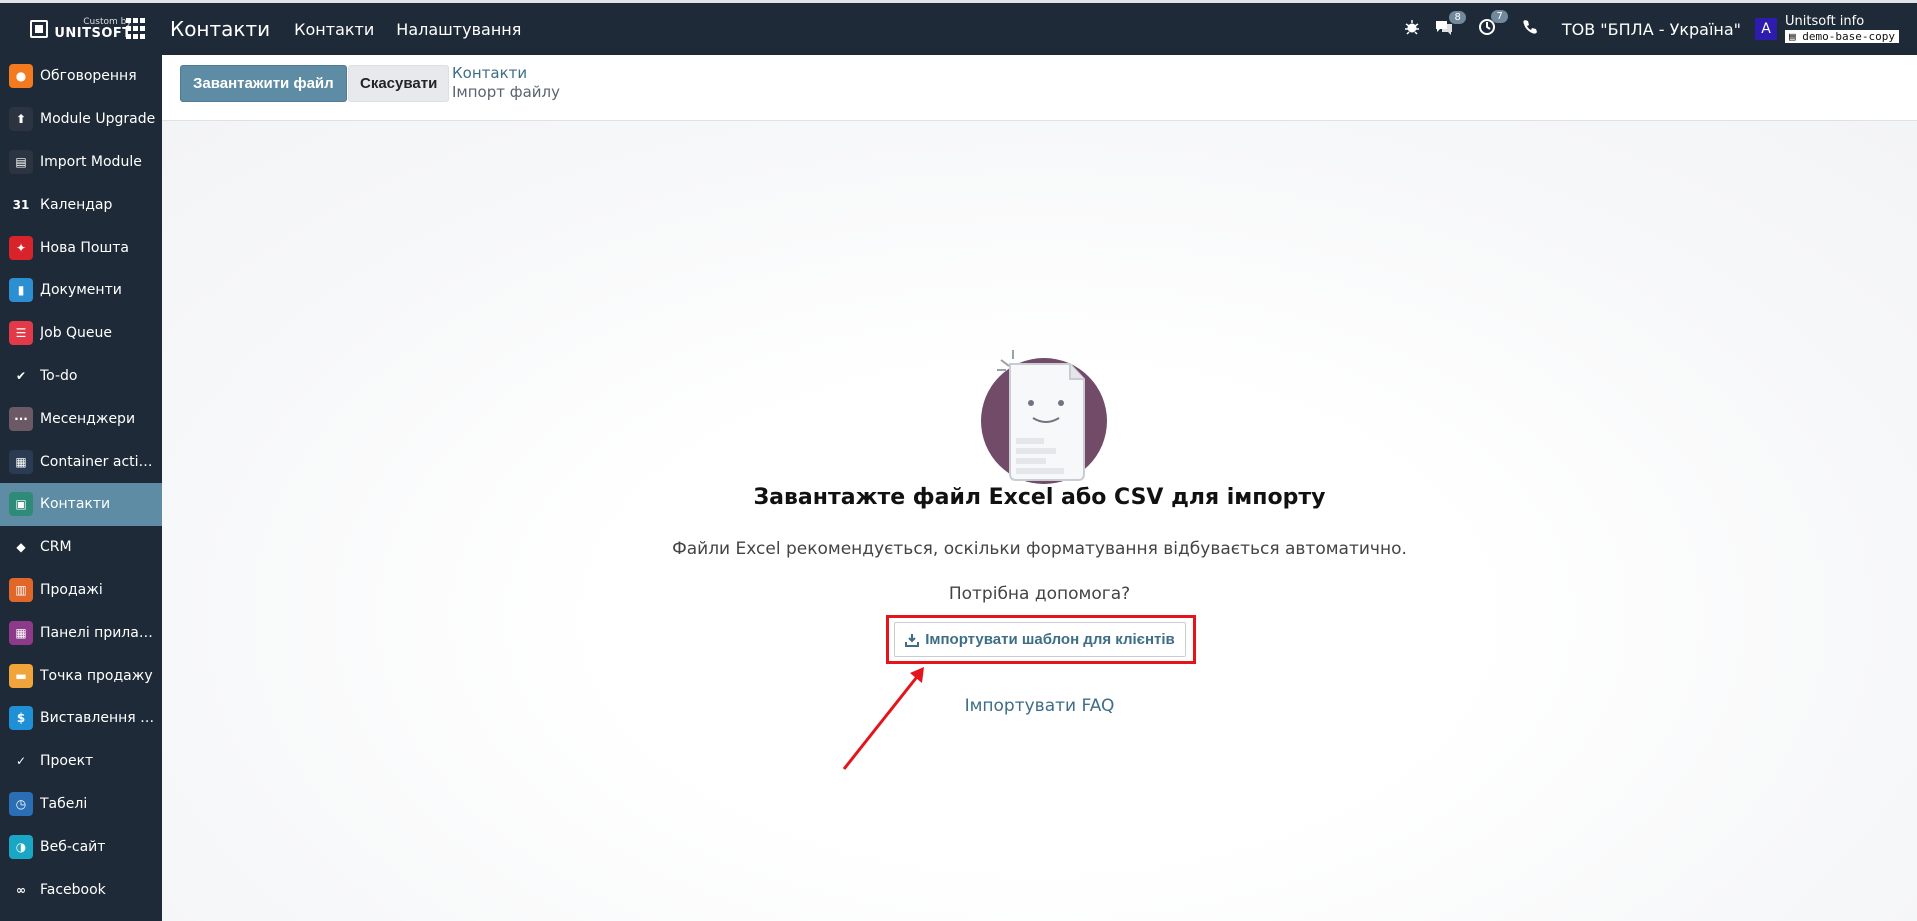  I want to click on sidebar-item-label: Facebook, so click(73, 889).